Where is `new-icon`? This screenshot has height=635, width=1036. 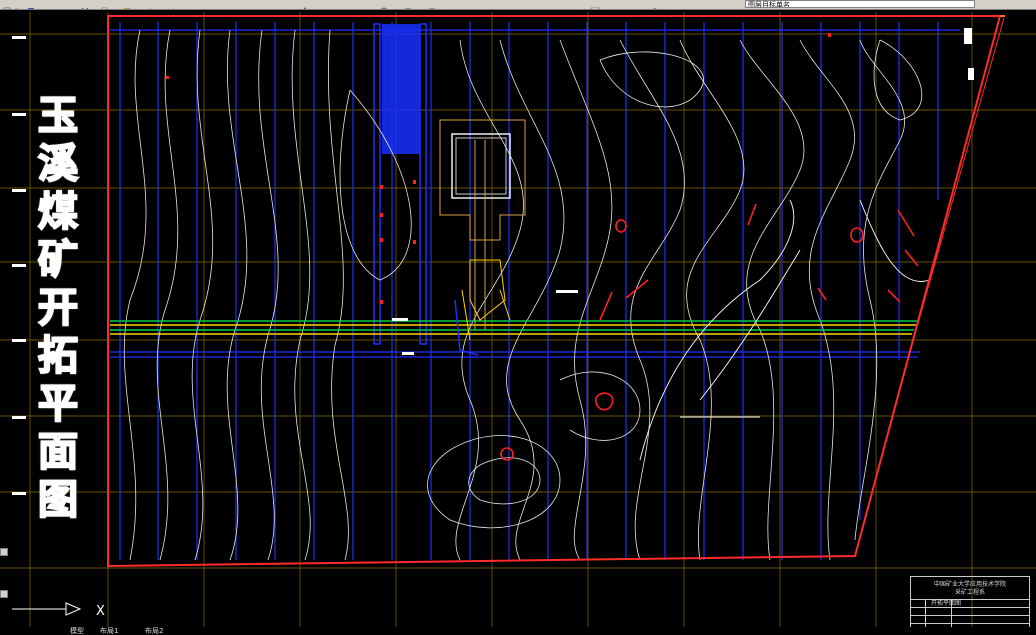
new-icon is located at coordinates (7, 4).